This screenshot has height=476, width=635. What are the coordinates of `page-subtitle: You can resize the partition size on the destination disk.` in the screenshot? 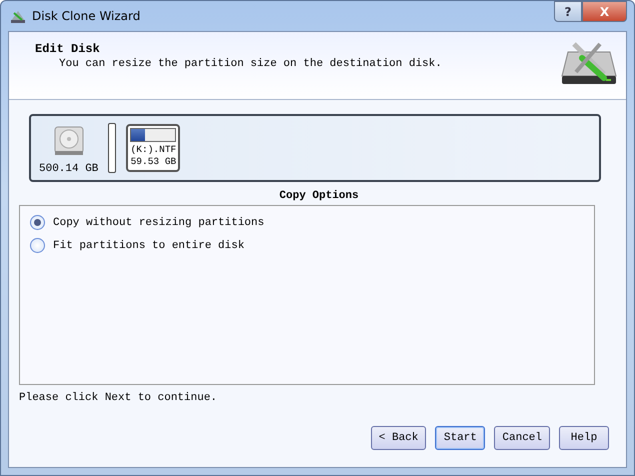 It's located at (250, 64).